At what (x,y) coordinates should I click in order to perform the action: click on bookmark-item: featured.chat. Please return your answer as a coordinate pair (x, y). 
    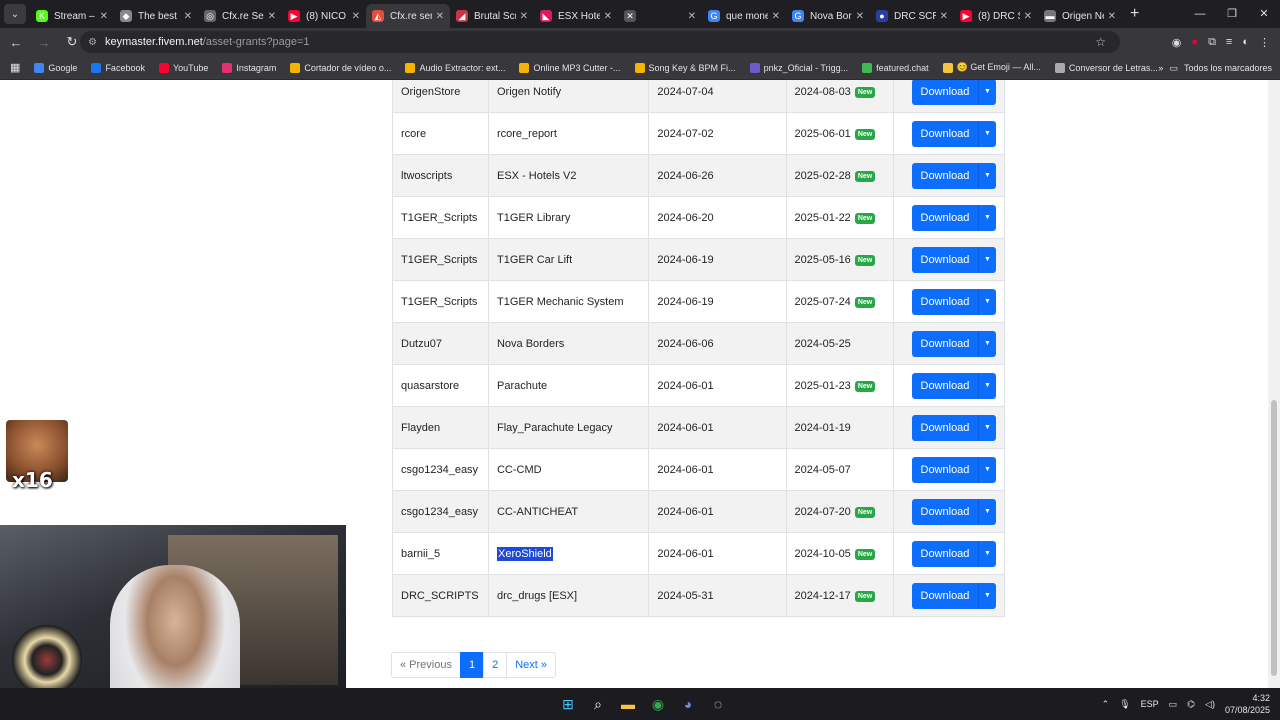
    Looking at the image, I should click on (895, 67).